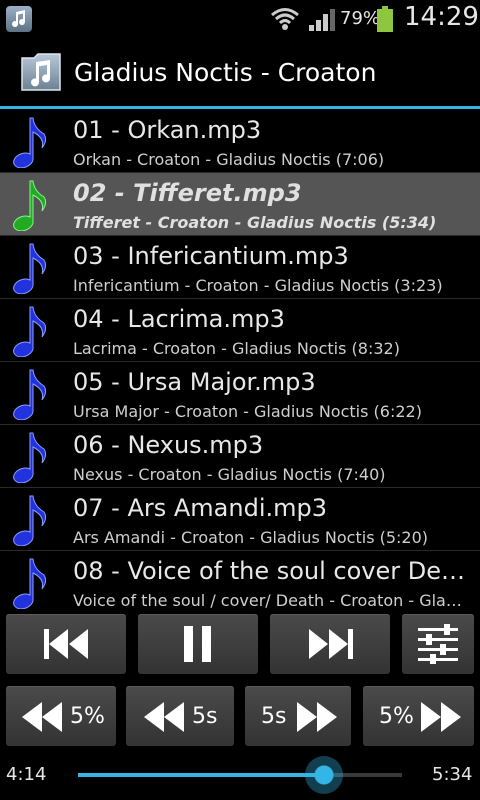  I want to click on rewind-seconds-button: 5s, so click(180, 716).